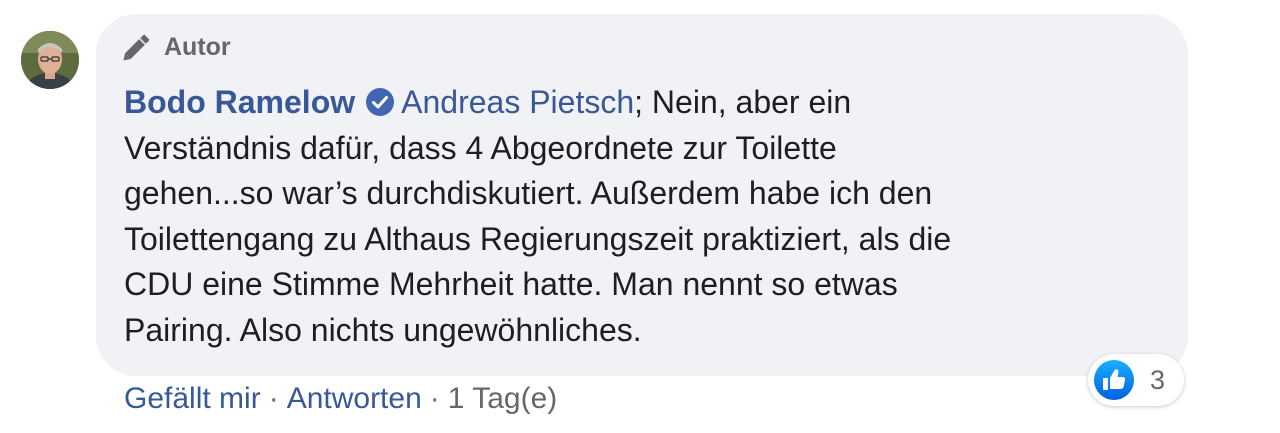 The image size is (1280, 433). What do you see at coordinates (192, 398) in the screenshot?
I see `like-button: Gefällt mir` at bounding box center [192, 398].